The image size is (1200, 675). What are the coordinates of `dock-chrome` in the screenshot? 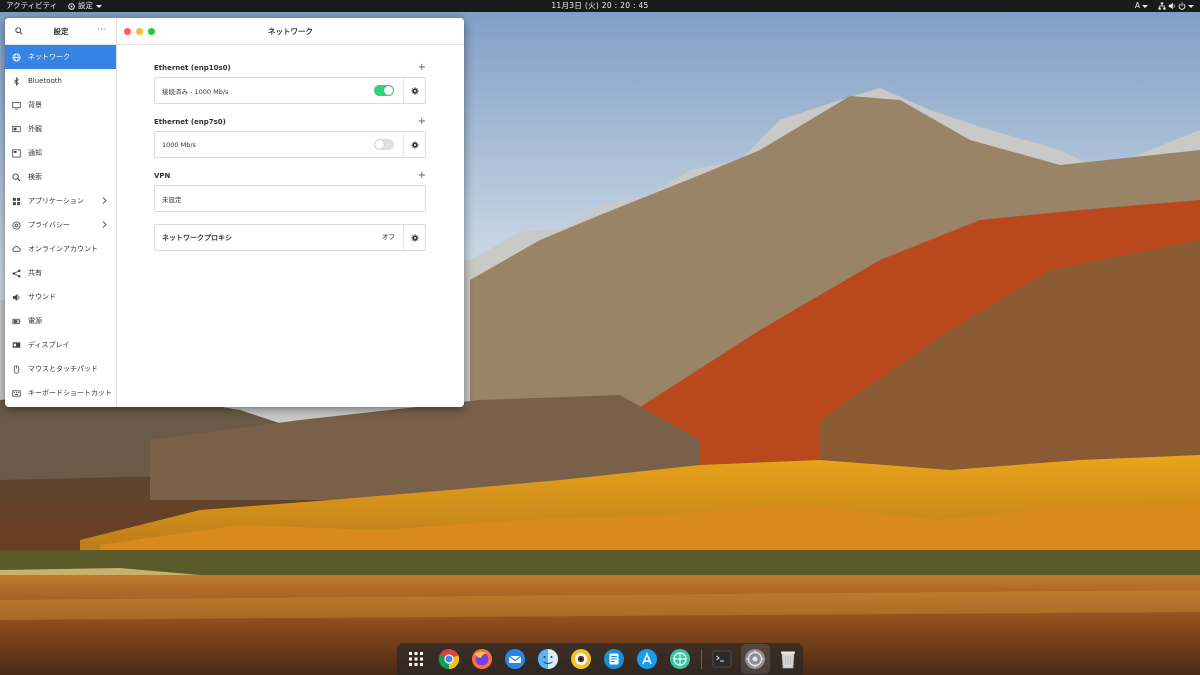 It's located at (448, 659).